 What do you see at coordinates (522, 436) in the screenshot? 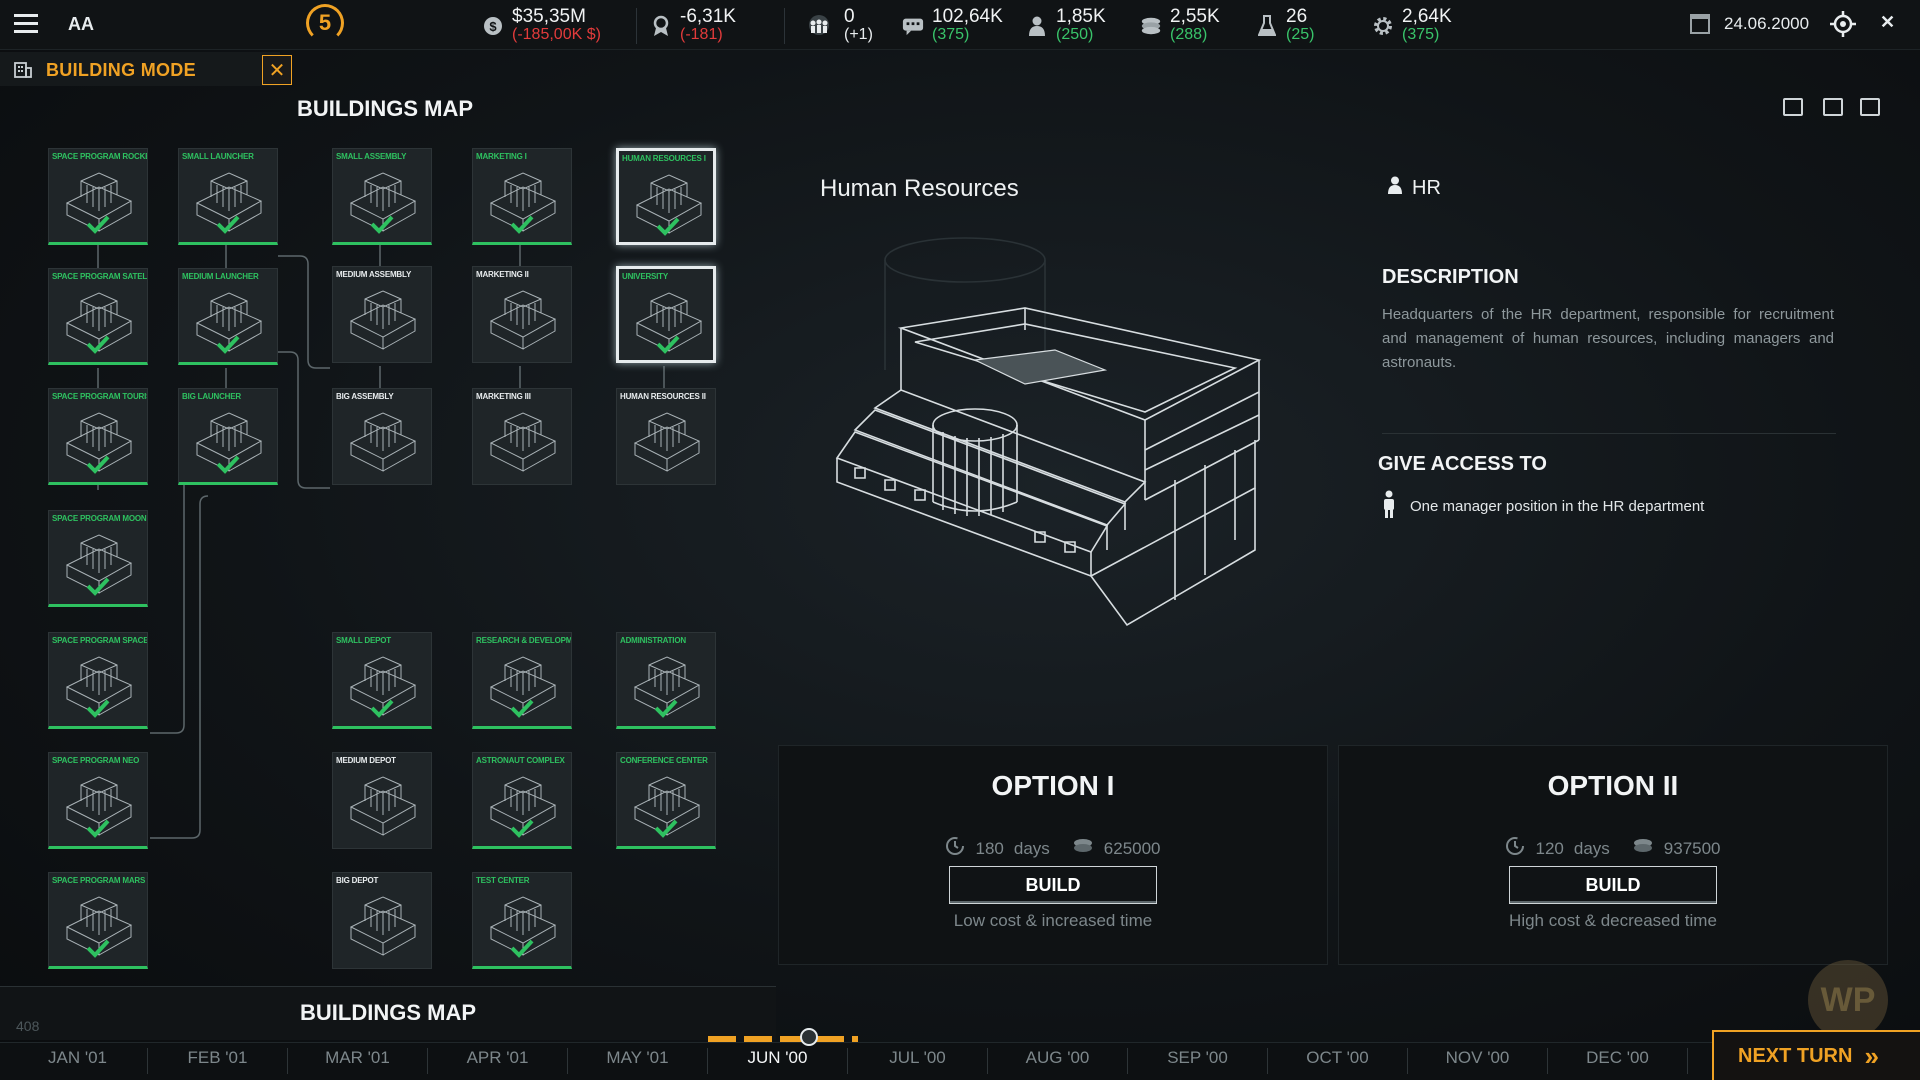
I see `building-card: MARKETING III` at bounding box center [522, 436].